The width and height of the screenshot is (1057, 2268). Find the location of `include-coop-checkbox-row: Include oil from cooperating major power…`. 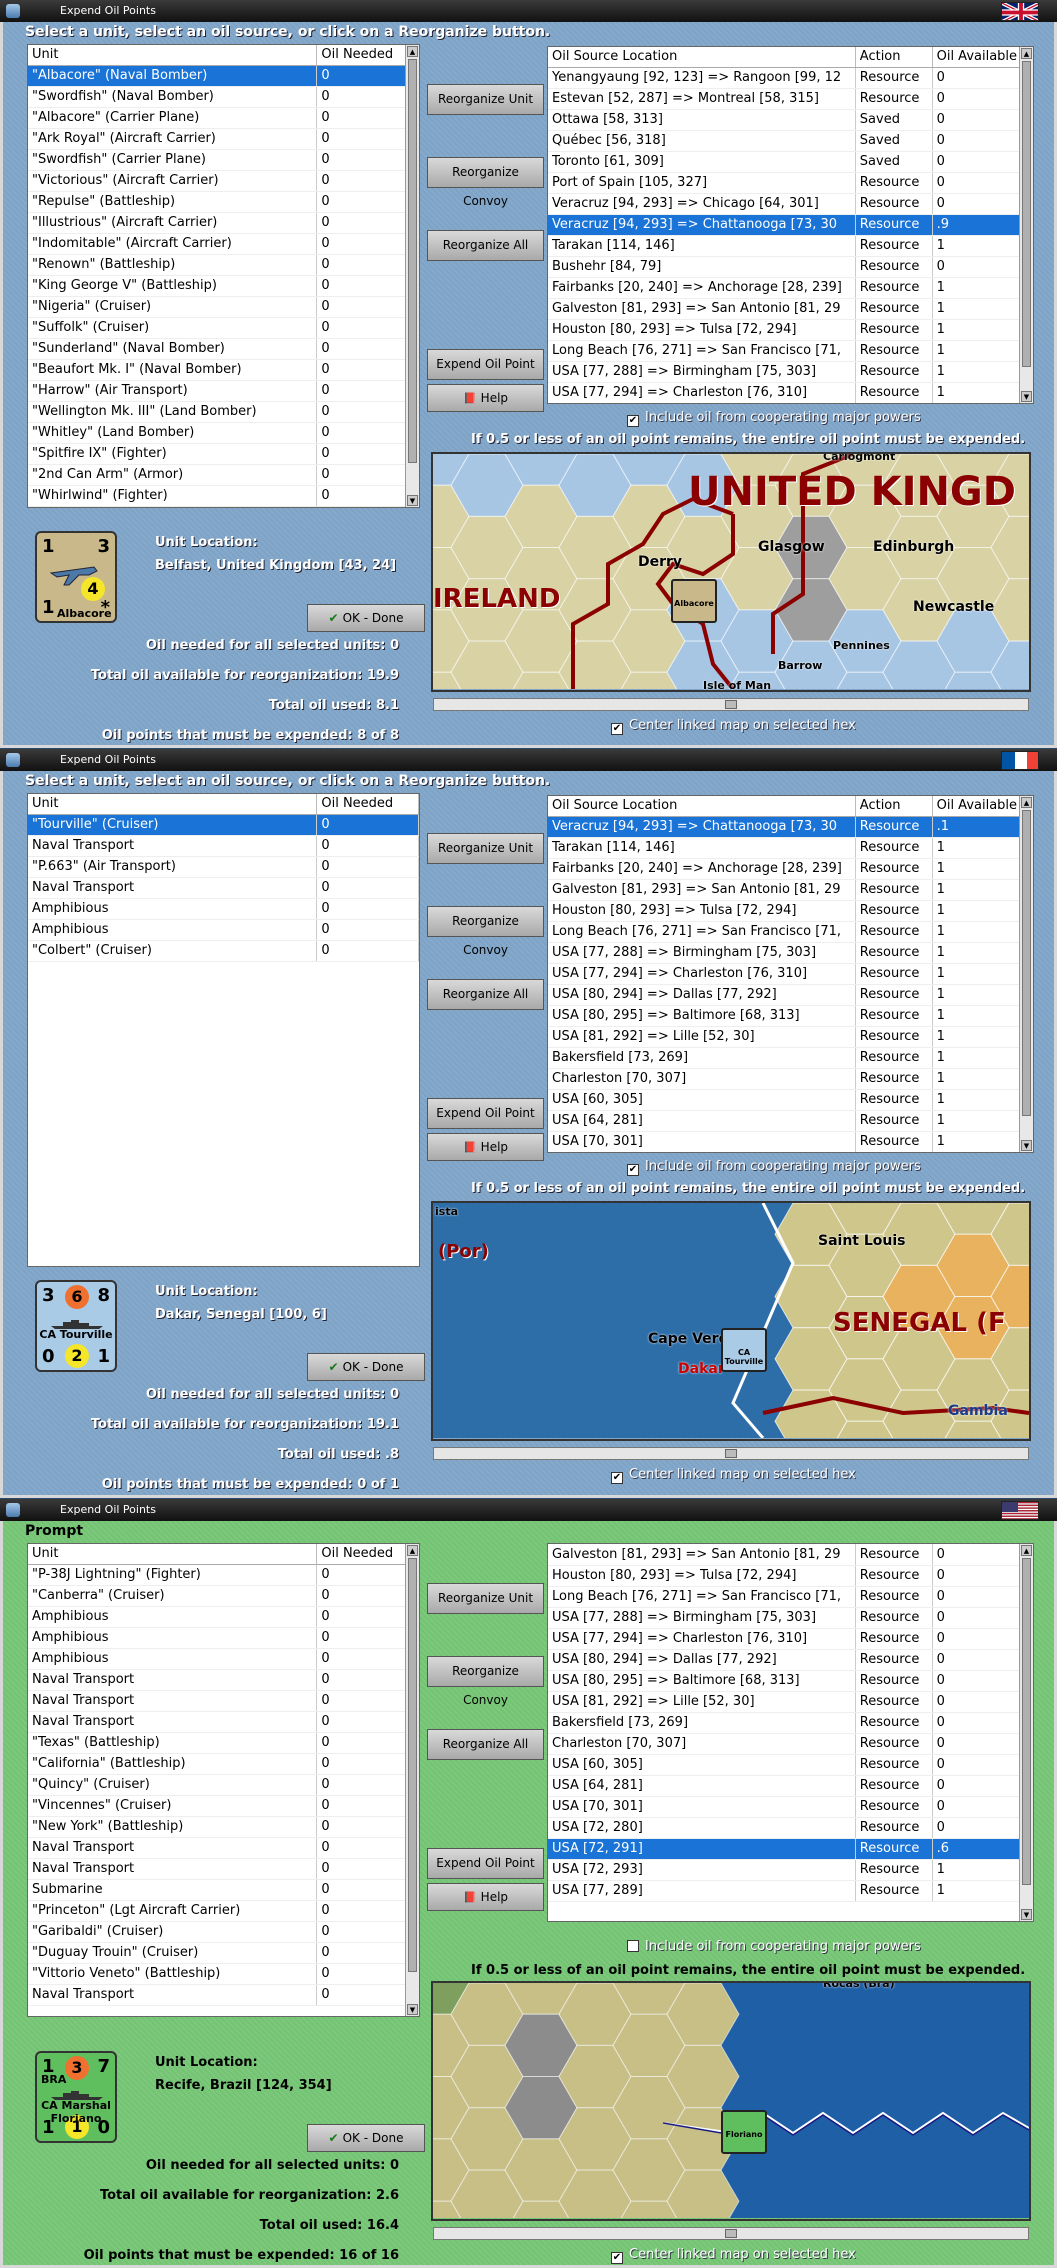

include-coop-checkbox-row: Include oil from cooperating major power… is located at coordinates (774, 1946).